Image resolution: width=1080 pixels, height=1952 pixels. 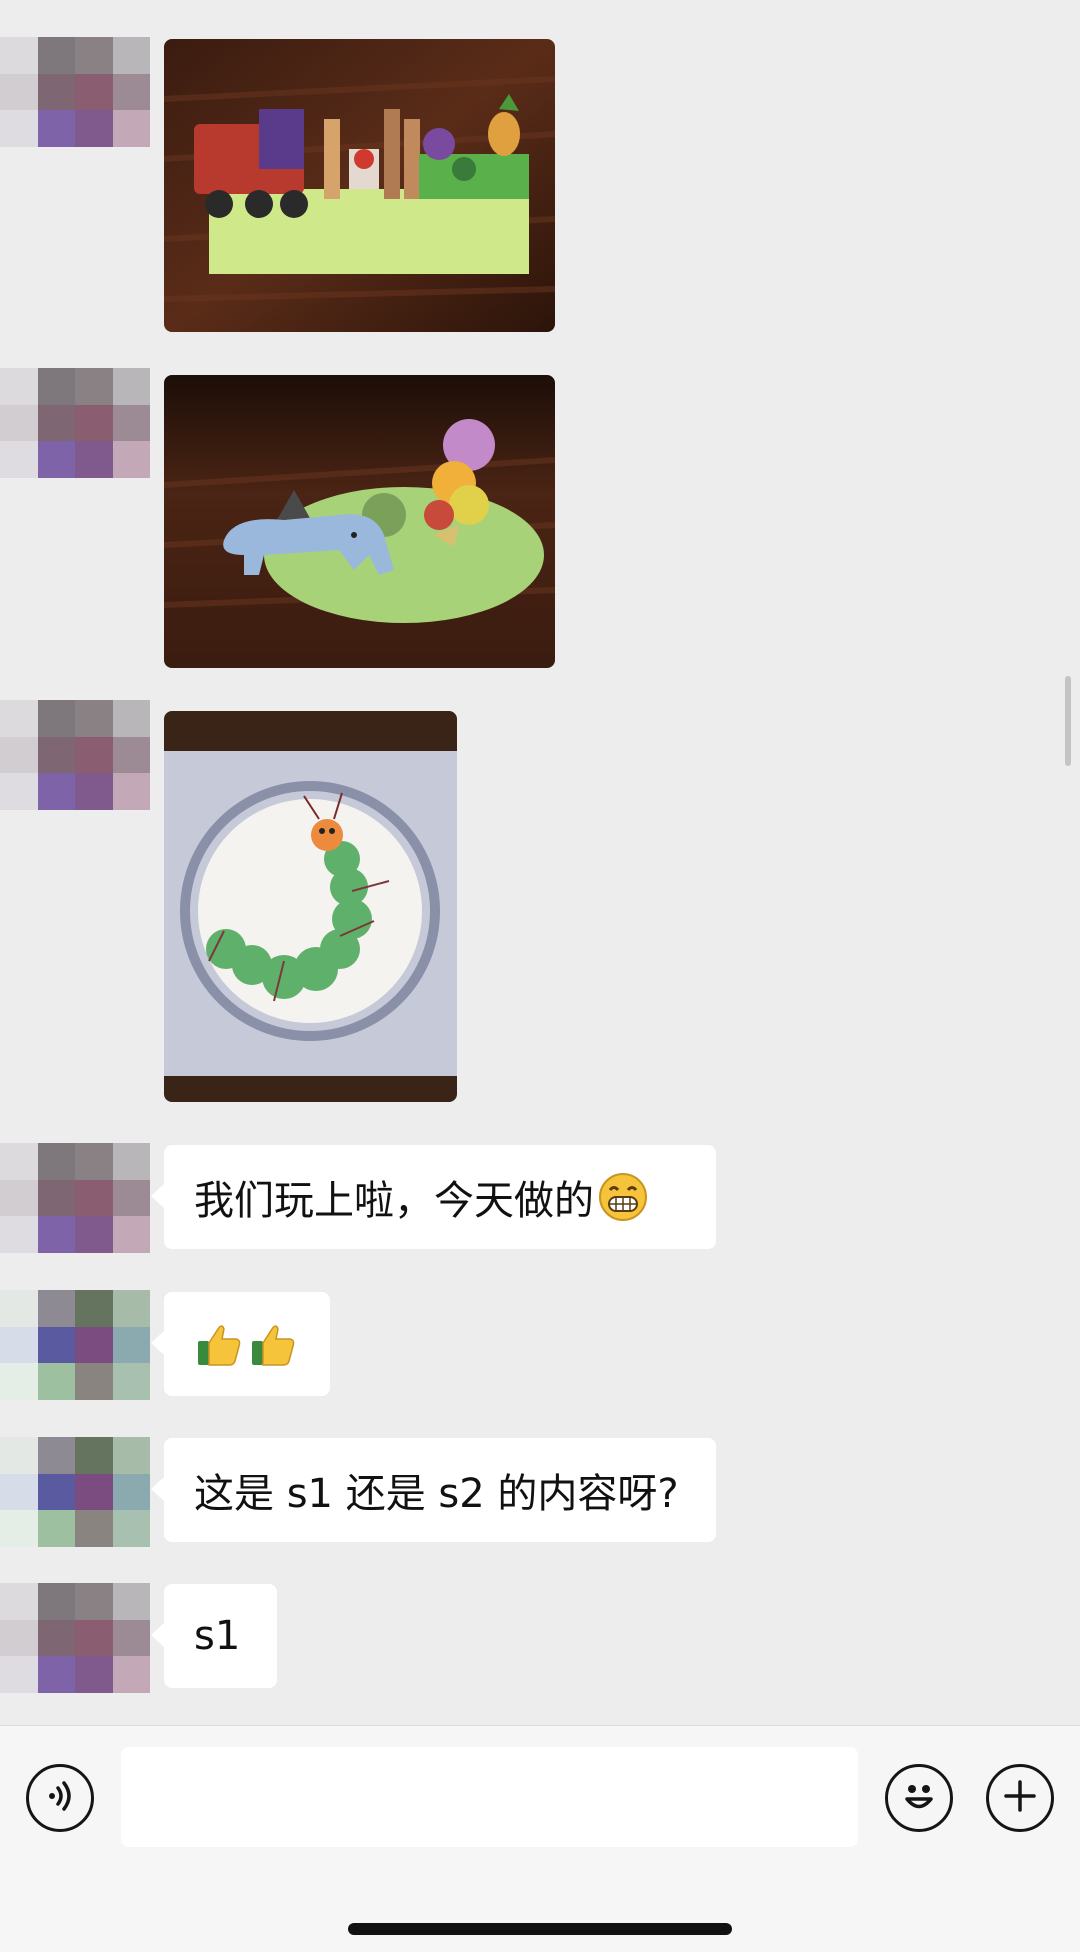 What do you see at coordinates (310, 906) in the screenshot?
I see `photo-message-caterpillar-painting` at bounding box center [310, 906].